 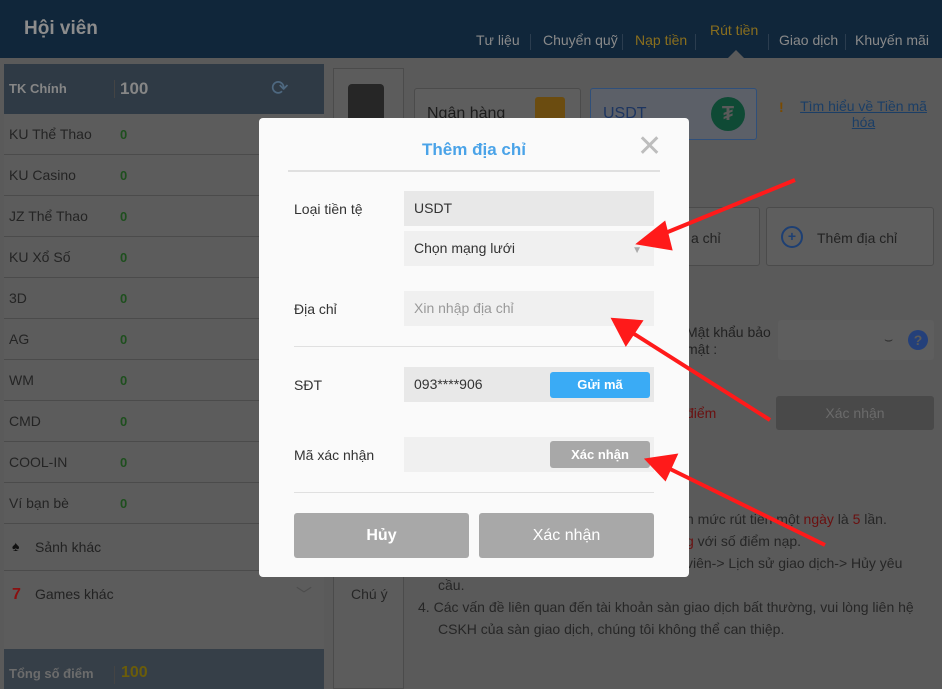 I want to click on arrow-to-network, so click(x=726, y=208).